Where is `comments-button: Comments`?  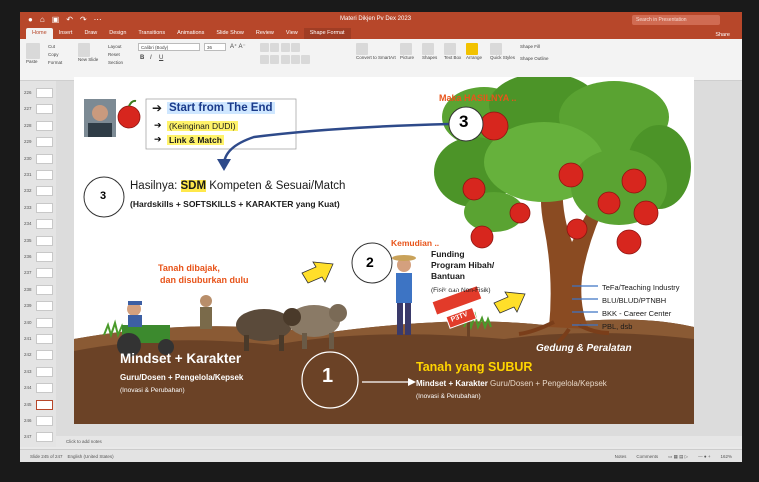
comments-button: Comments is located at coordinates (647, 457).